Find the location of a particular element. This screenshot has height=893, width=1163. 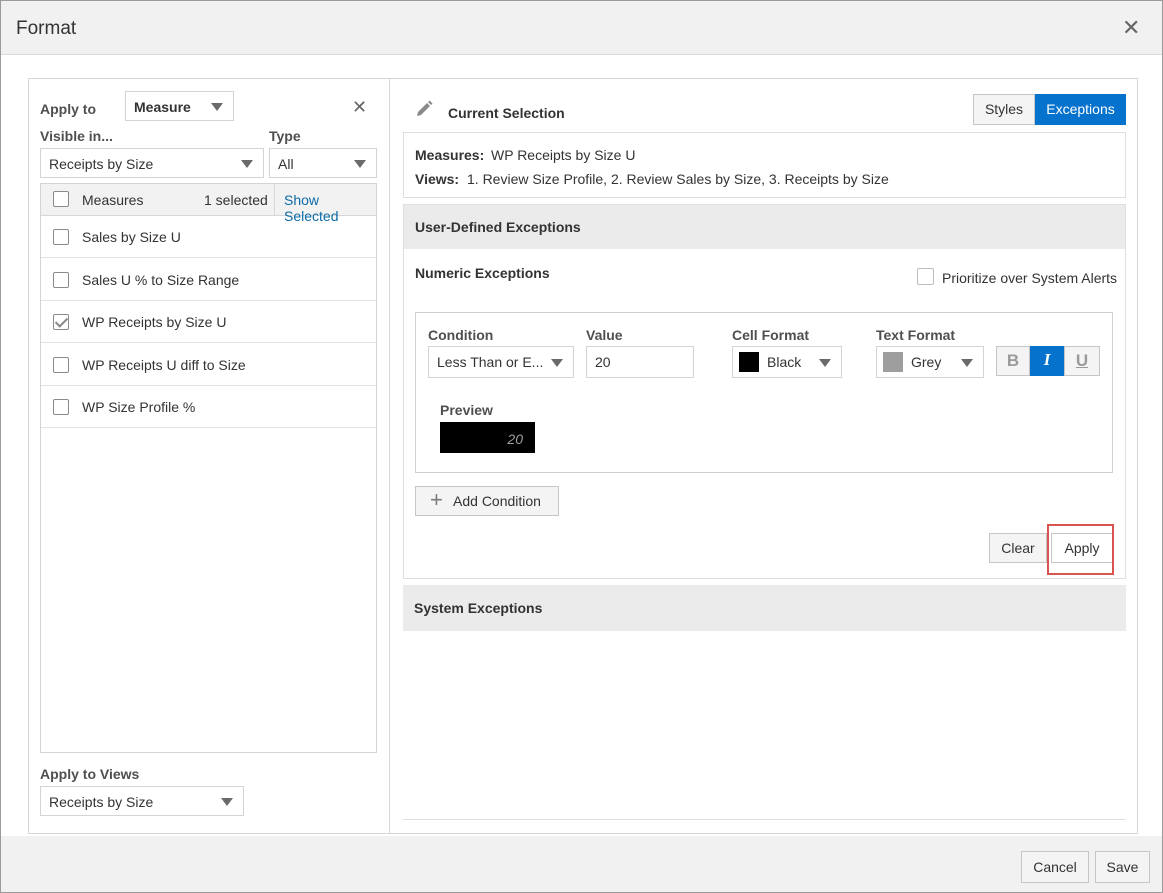

views-summary-label: Views: is located at coordinates (437, 179).